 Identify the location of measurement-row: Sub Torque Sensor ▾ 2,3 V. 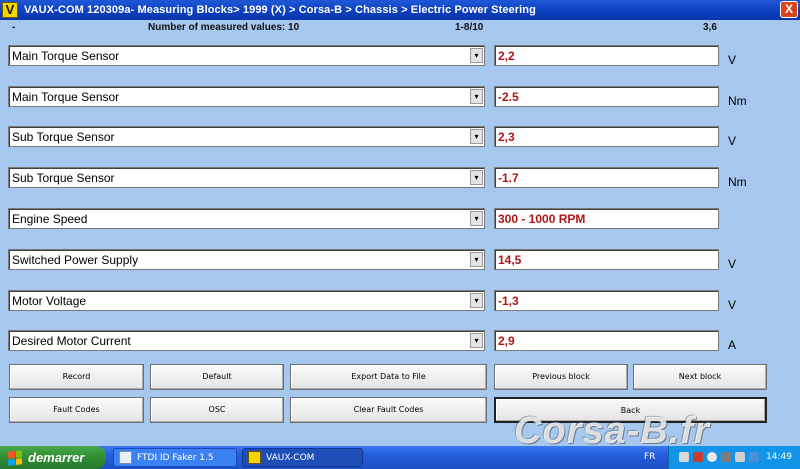
(378, 137).